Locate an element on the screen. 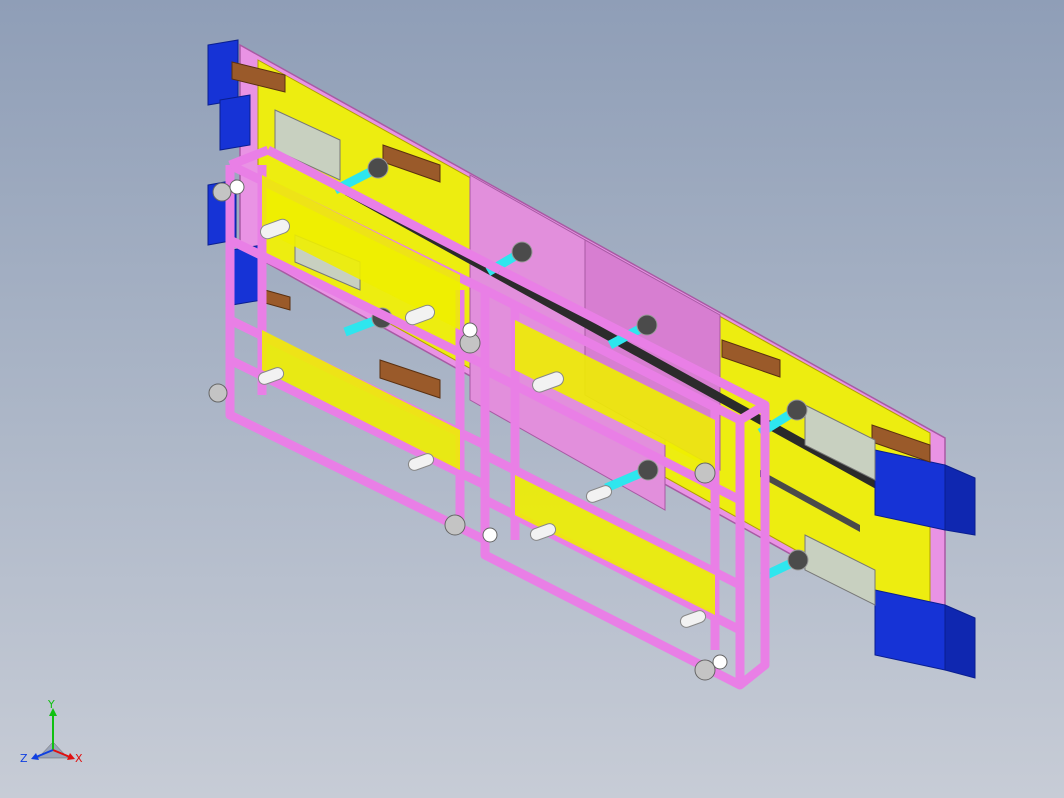 The image size is (1064, 798). x-axis-label: X is located at coordinates (79, 758).